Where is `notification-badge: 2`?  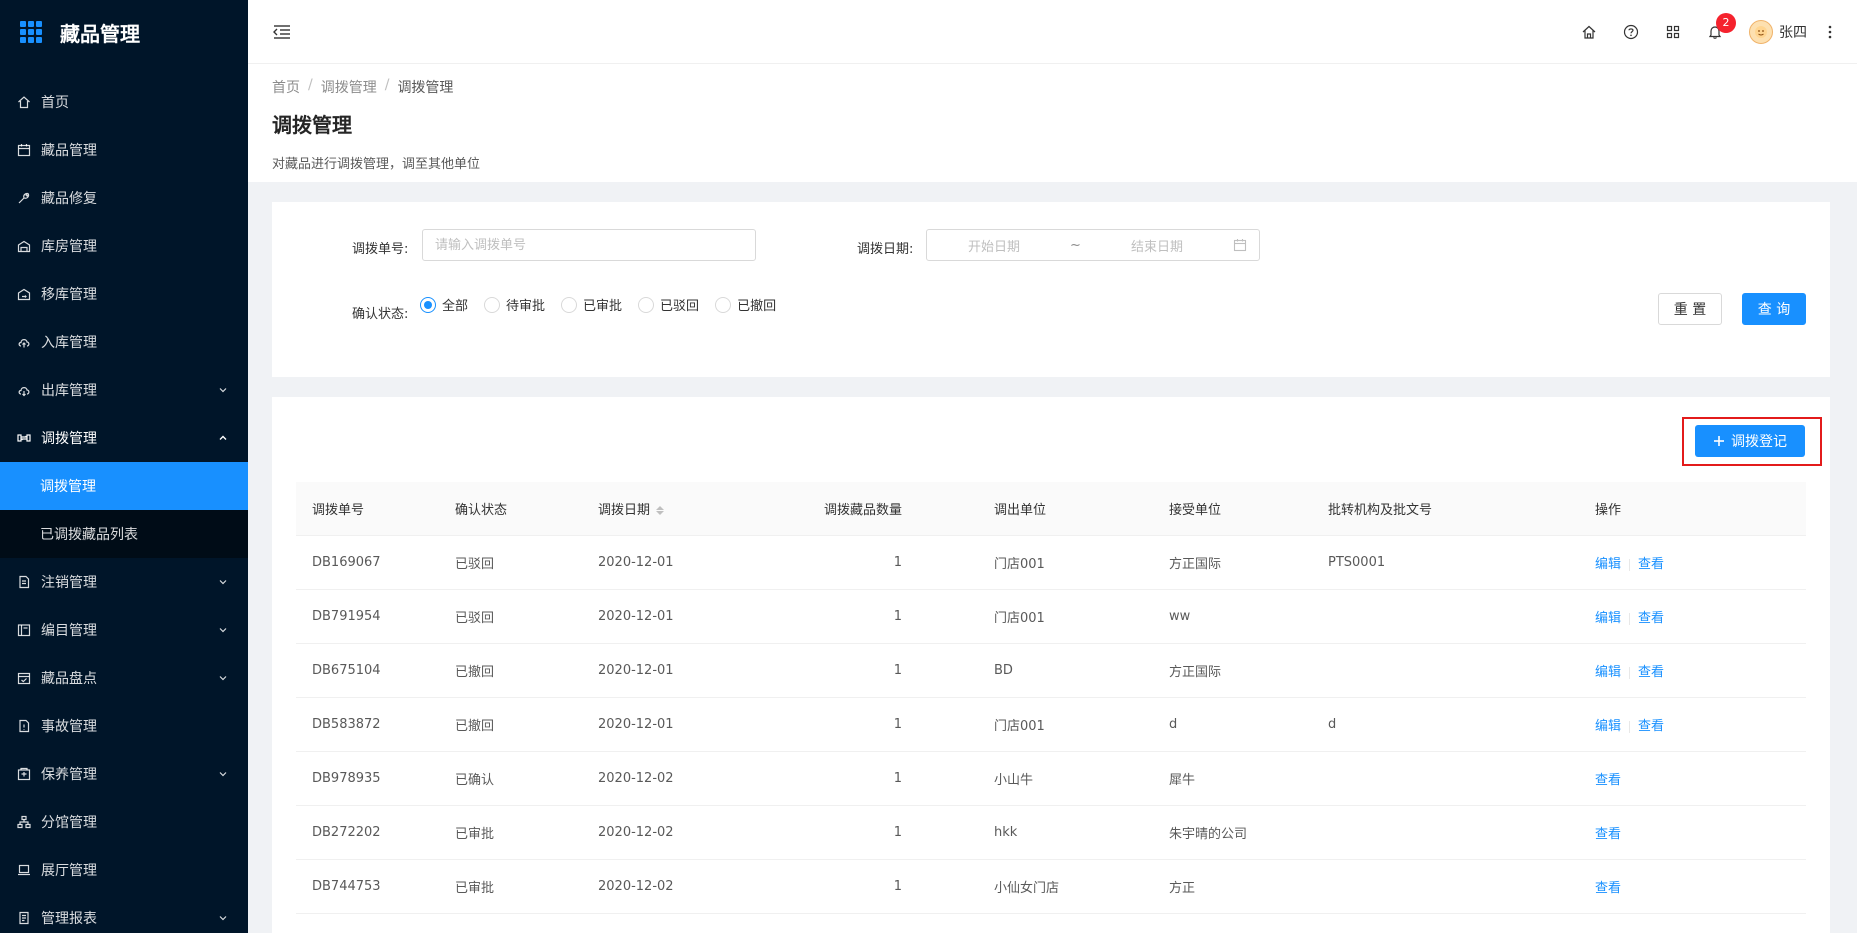 notification-badge: 2 is located at coordinates (1726, 22).